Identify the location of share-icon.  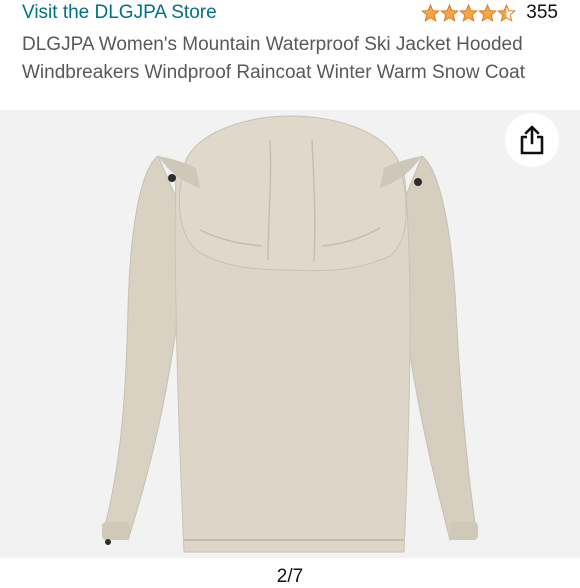
(532, 140).